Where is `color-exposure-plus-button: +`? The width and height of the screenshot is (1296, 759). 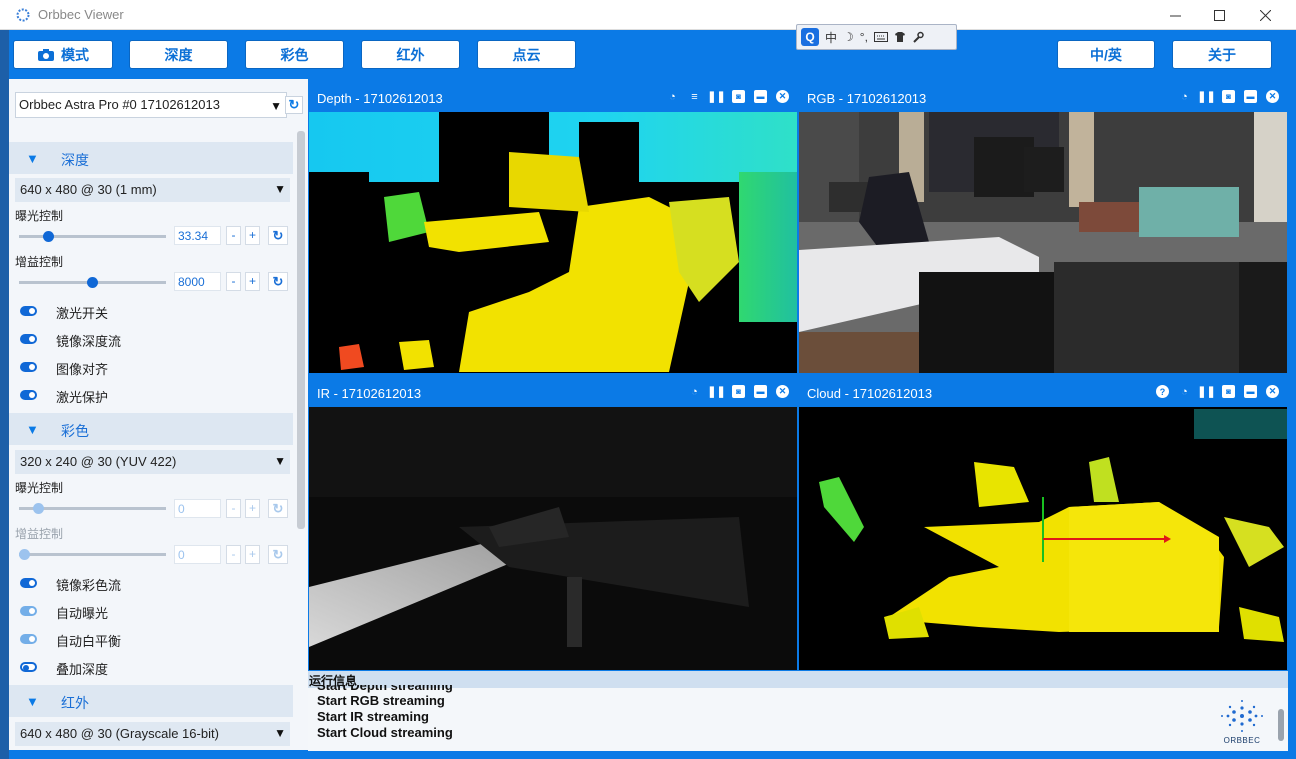
color-exposure-plus-button: + is located at coordinates (252, 508).